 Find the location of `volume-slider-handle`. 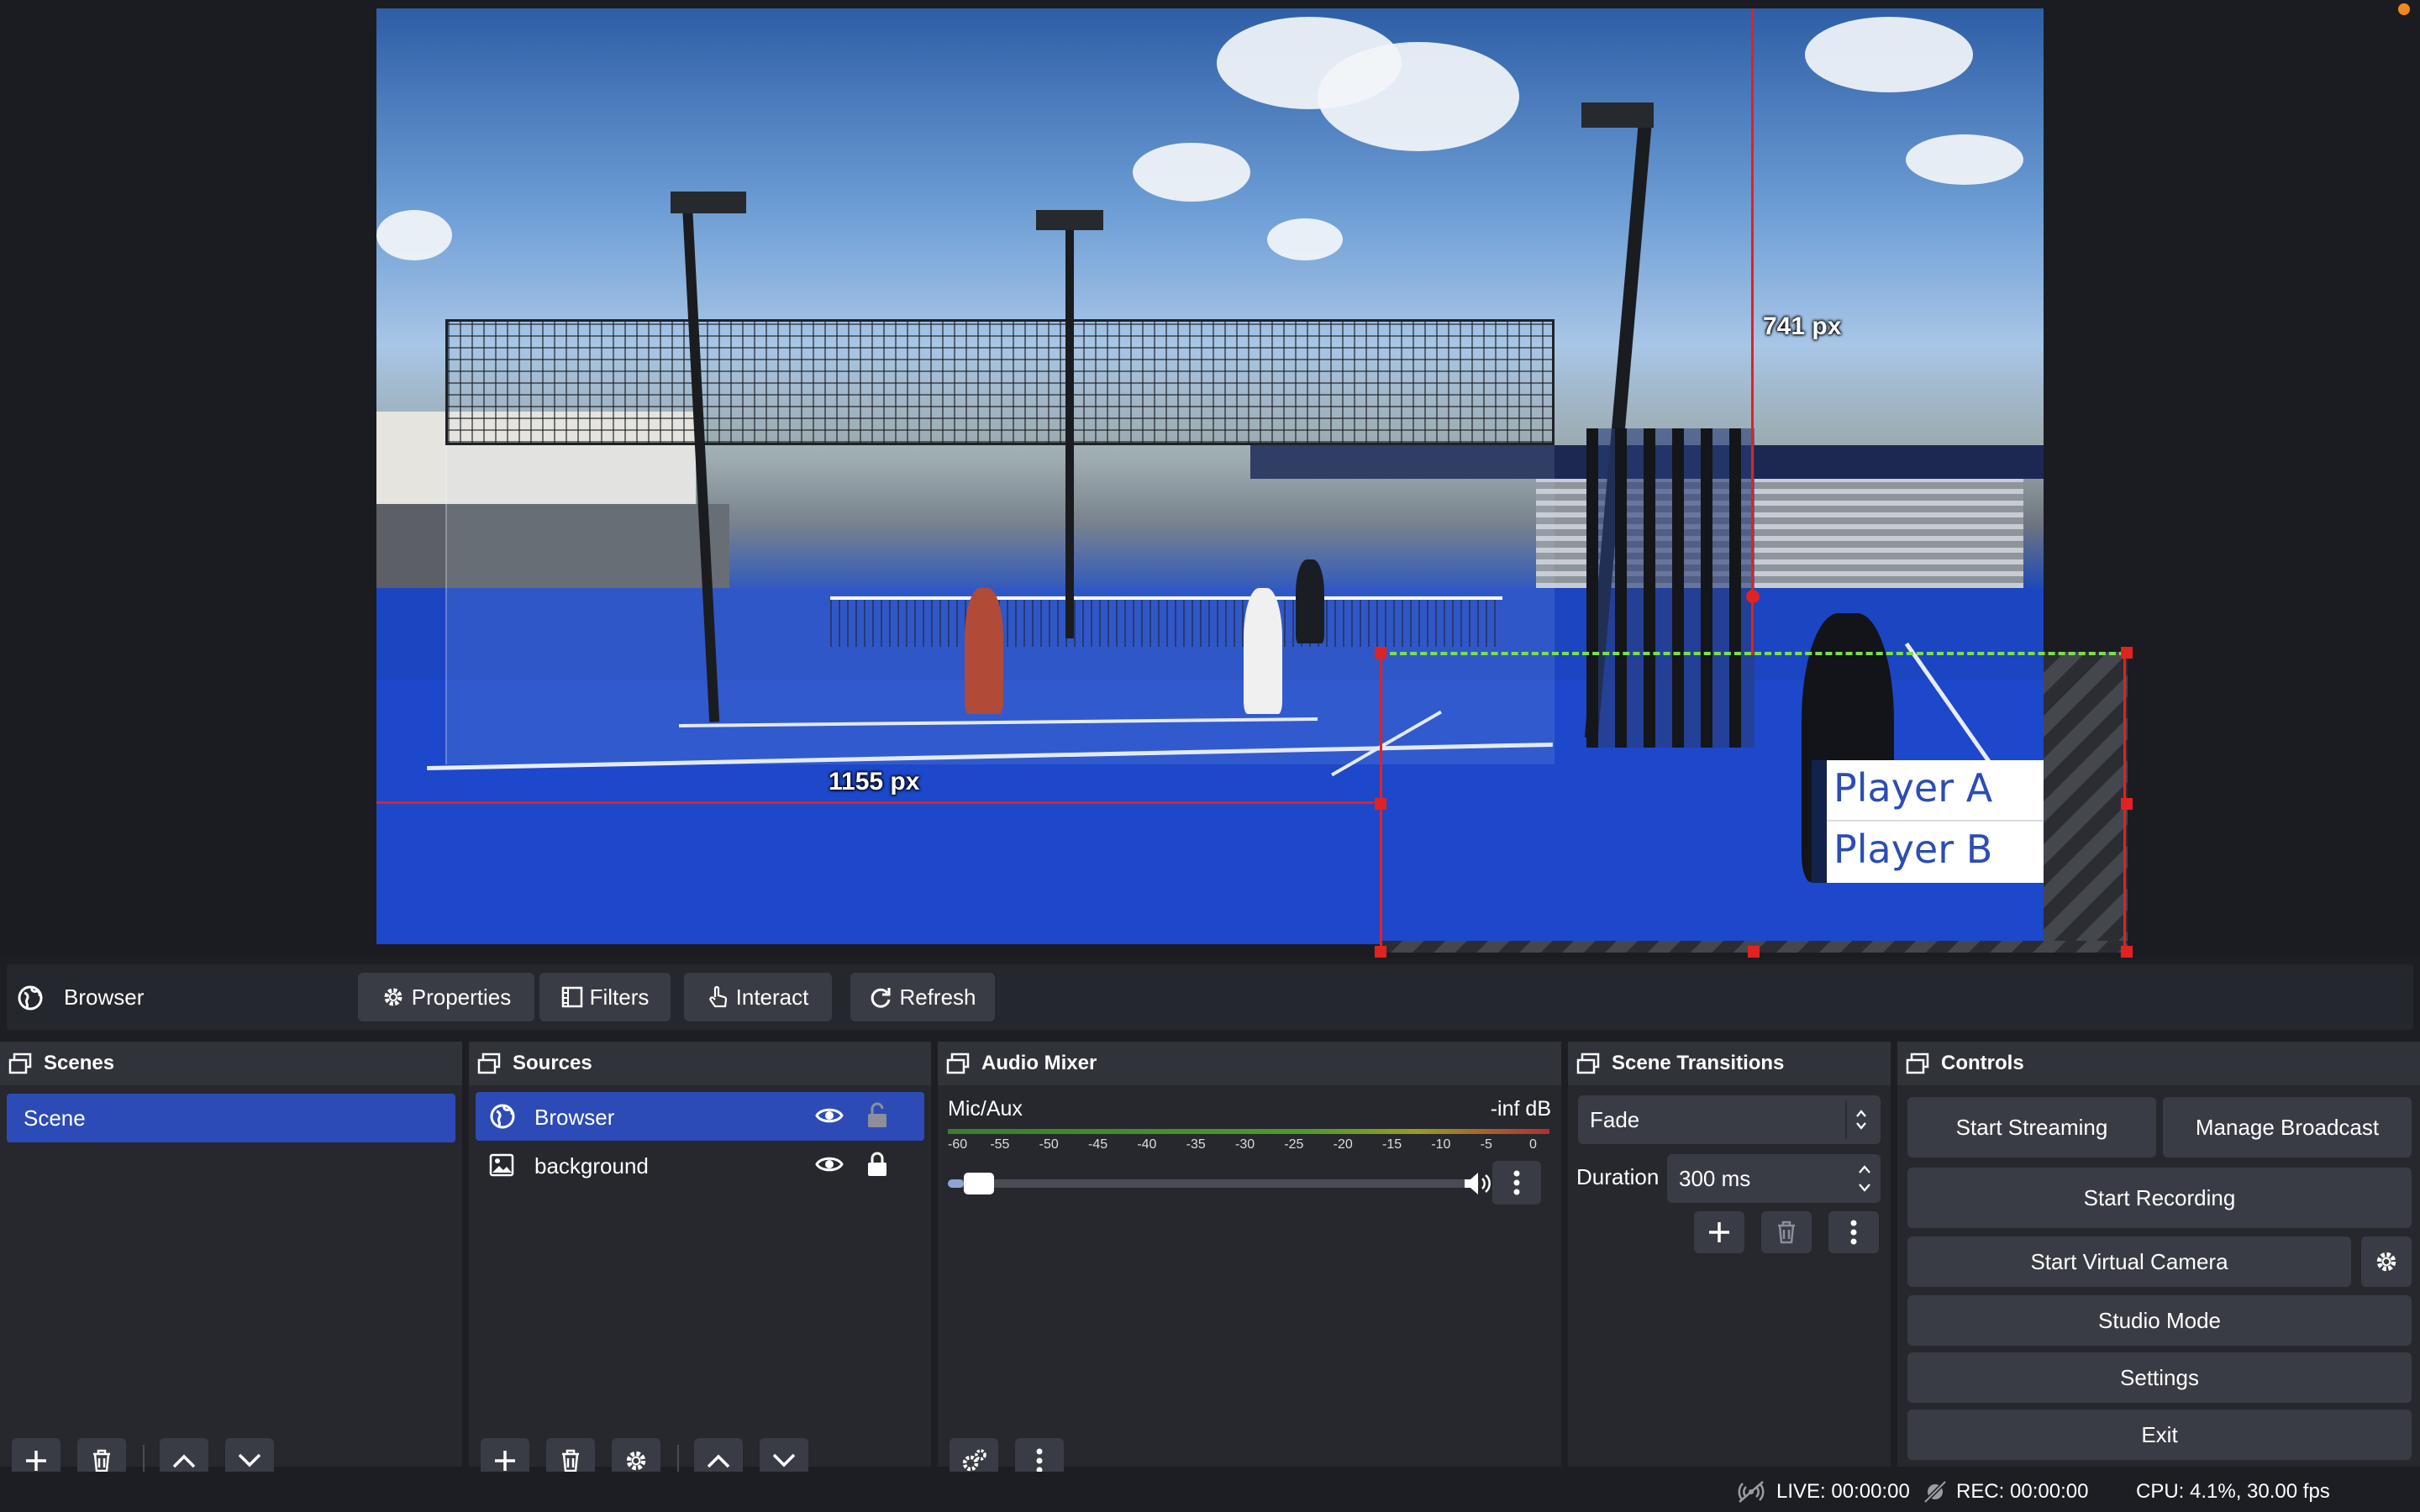

volume-slider-handle is located at coordinates (978, 1183).